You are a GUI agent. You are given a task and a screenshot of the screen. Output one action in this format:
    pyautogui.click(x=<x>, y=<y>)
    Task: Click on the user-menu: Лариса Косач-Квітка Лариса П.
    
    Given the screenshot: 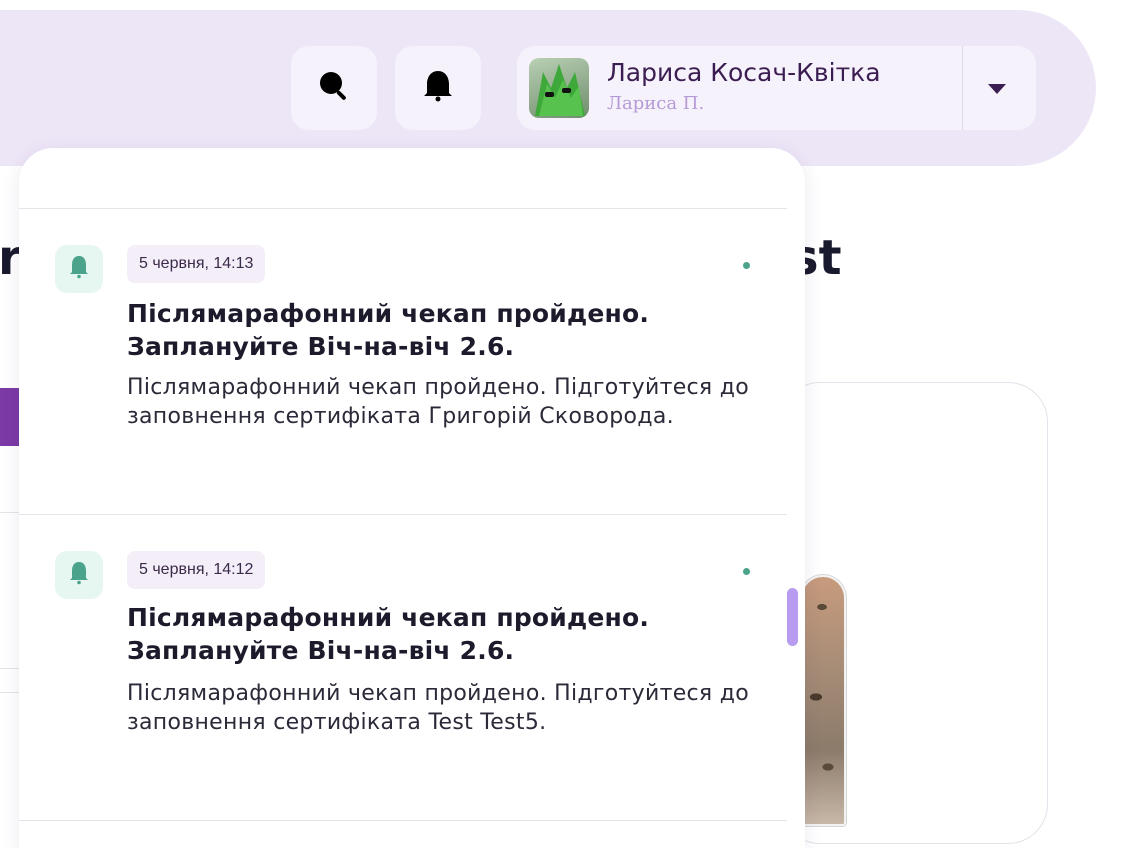 What is the action you would take?
    pyautogui.click(x=776, y=88)
    